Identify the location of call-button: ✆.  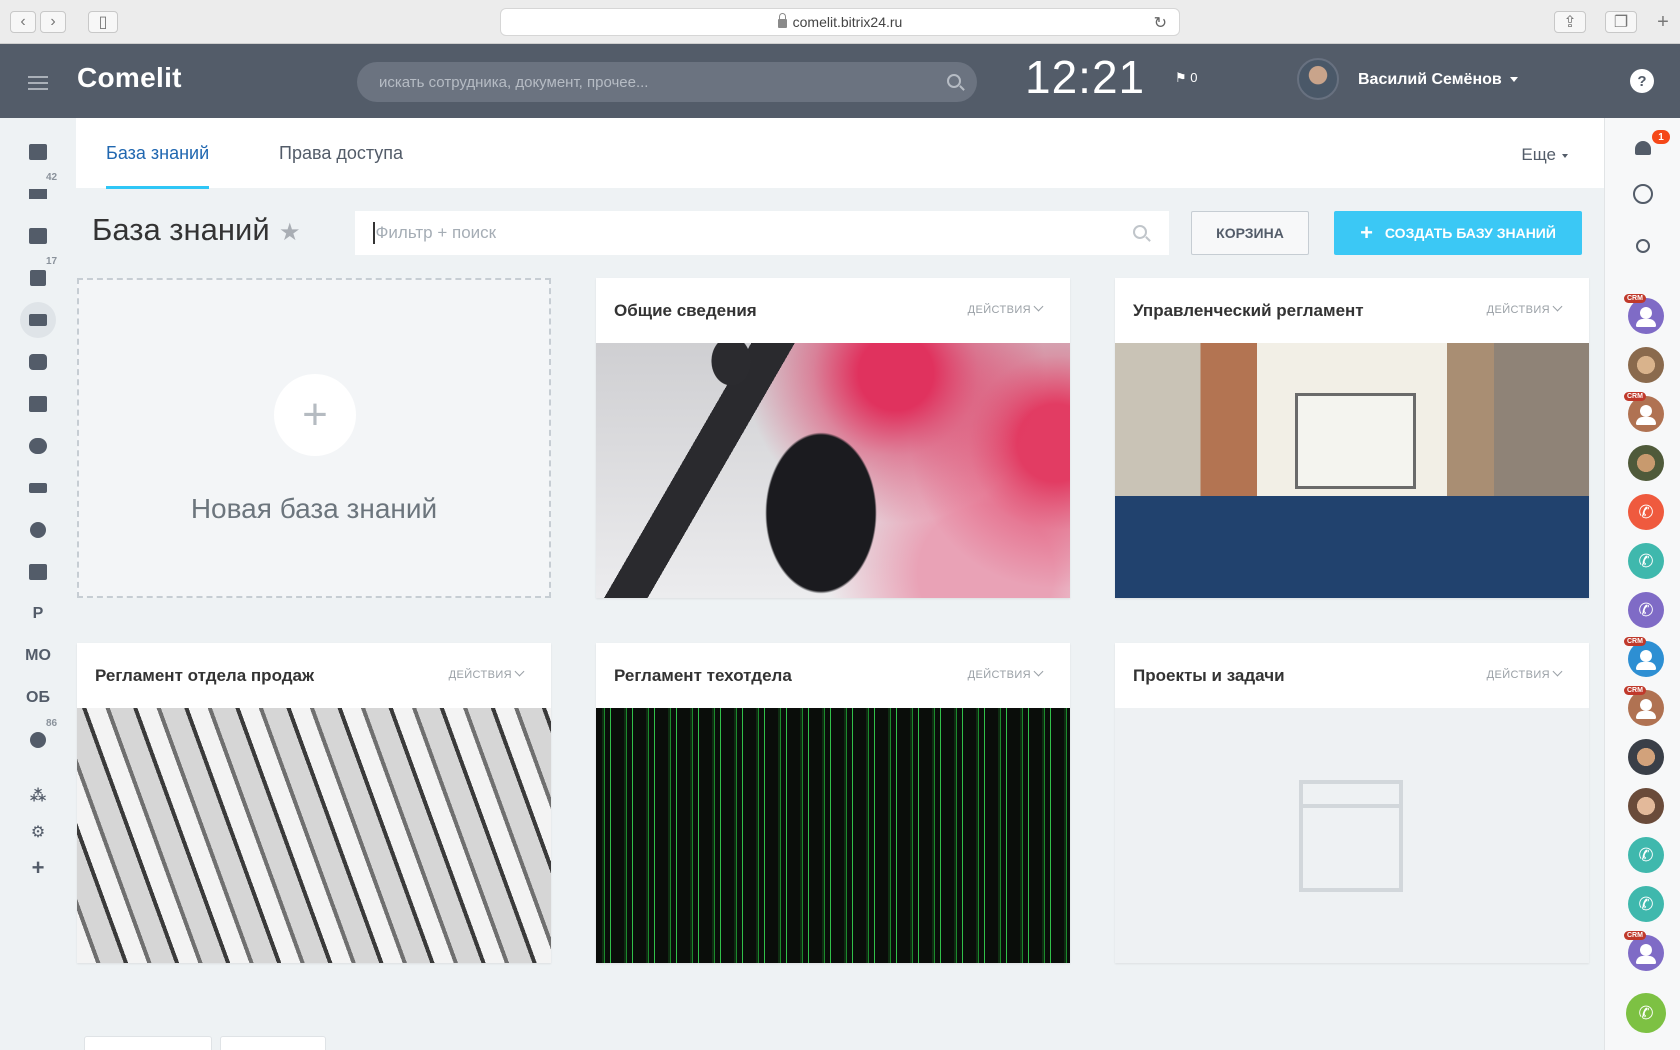
(1646, 1013).